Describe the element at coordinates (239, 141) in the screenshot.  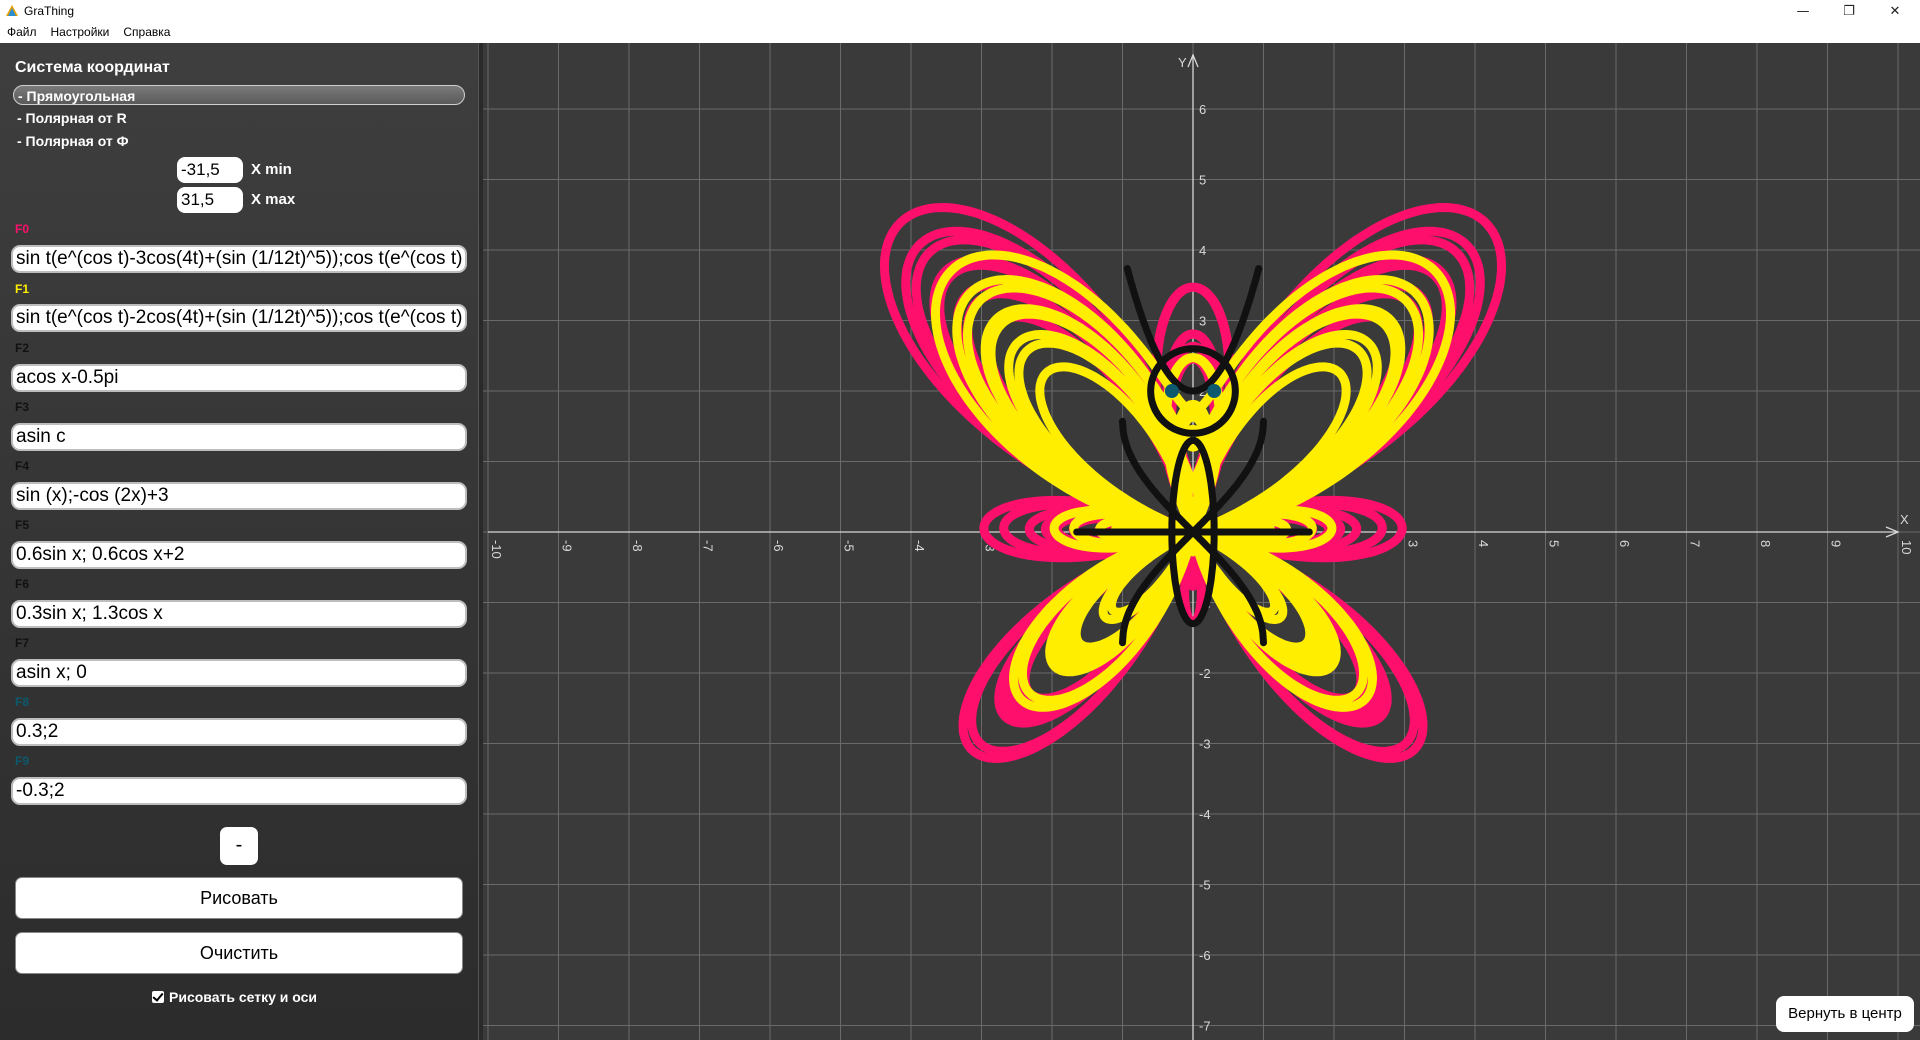
I see `coord-option-polar-phi: - Полярная от Ф` at that location.